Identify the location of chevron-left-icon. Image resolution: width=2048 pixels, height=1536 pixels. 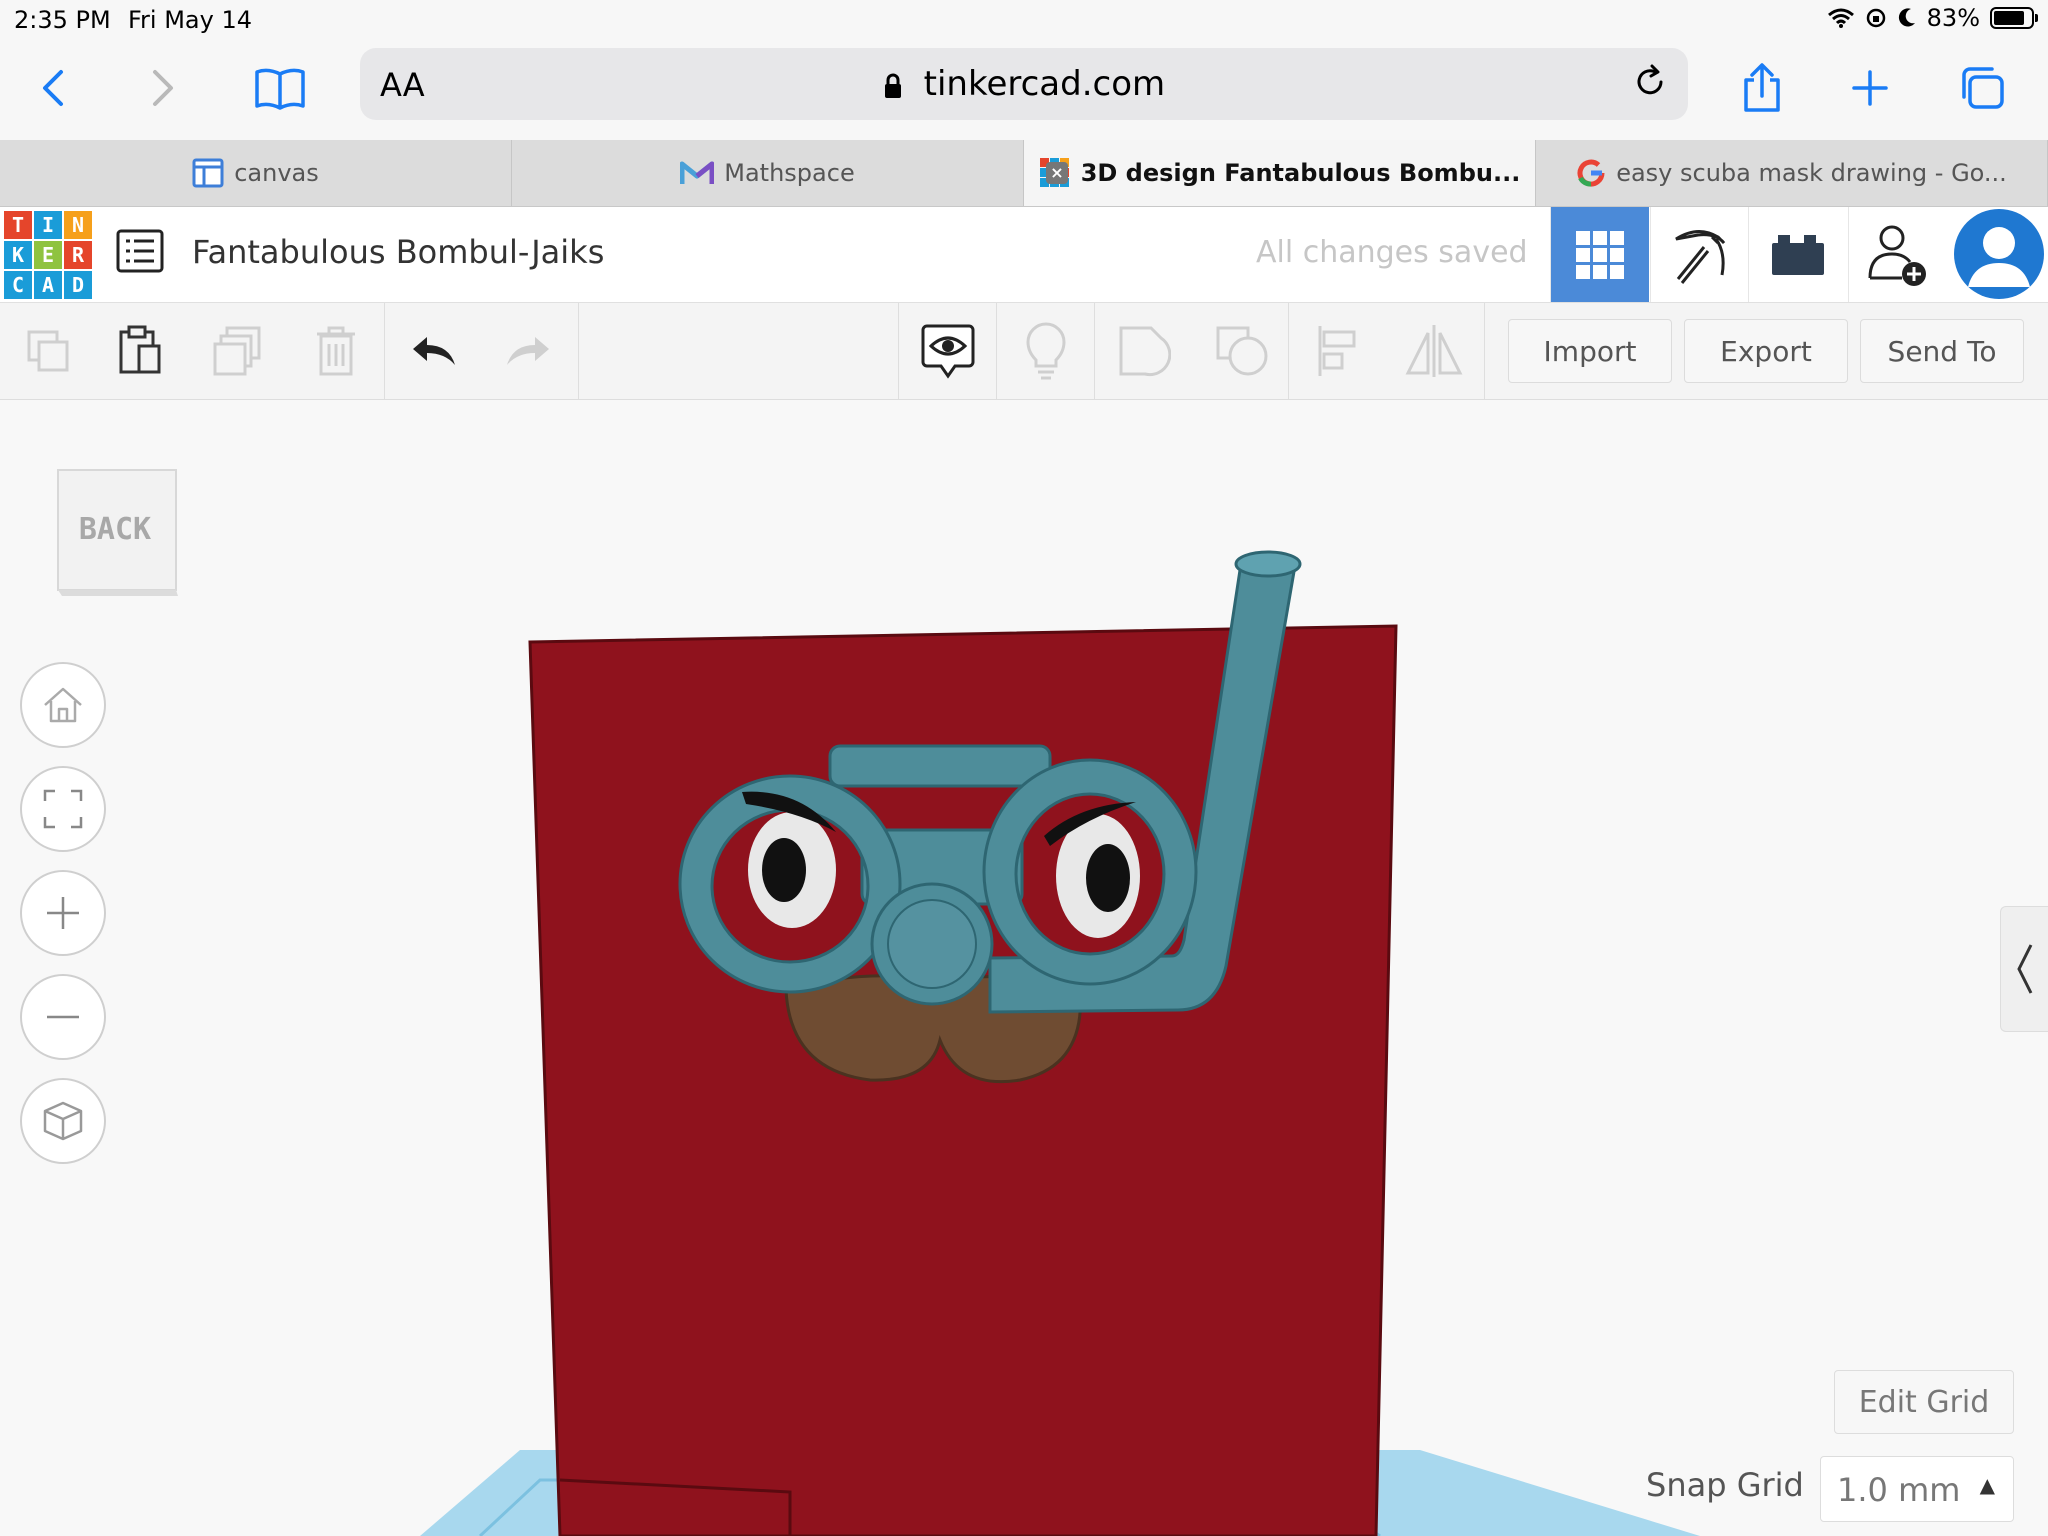
(53, 88).